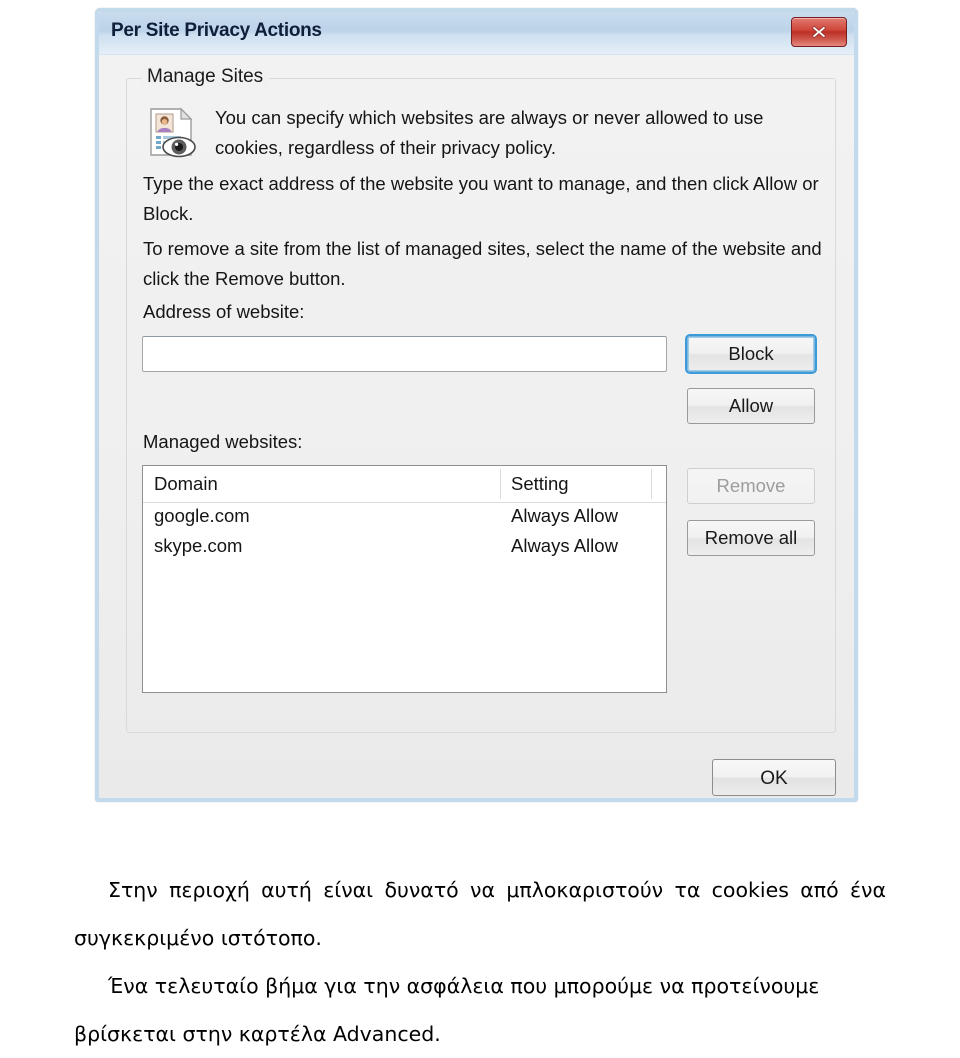  I want to click on close-icon, so click(819, 32).